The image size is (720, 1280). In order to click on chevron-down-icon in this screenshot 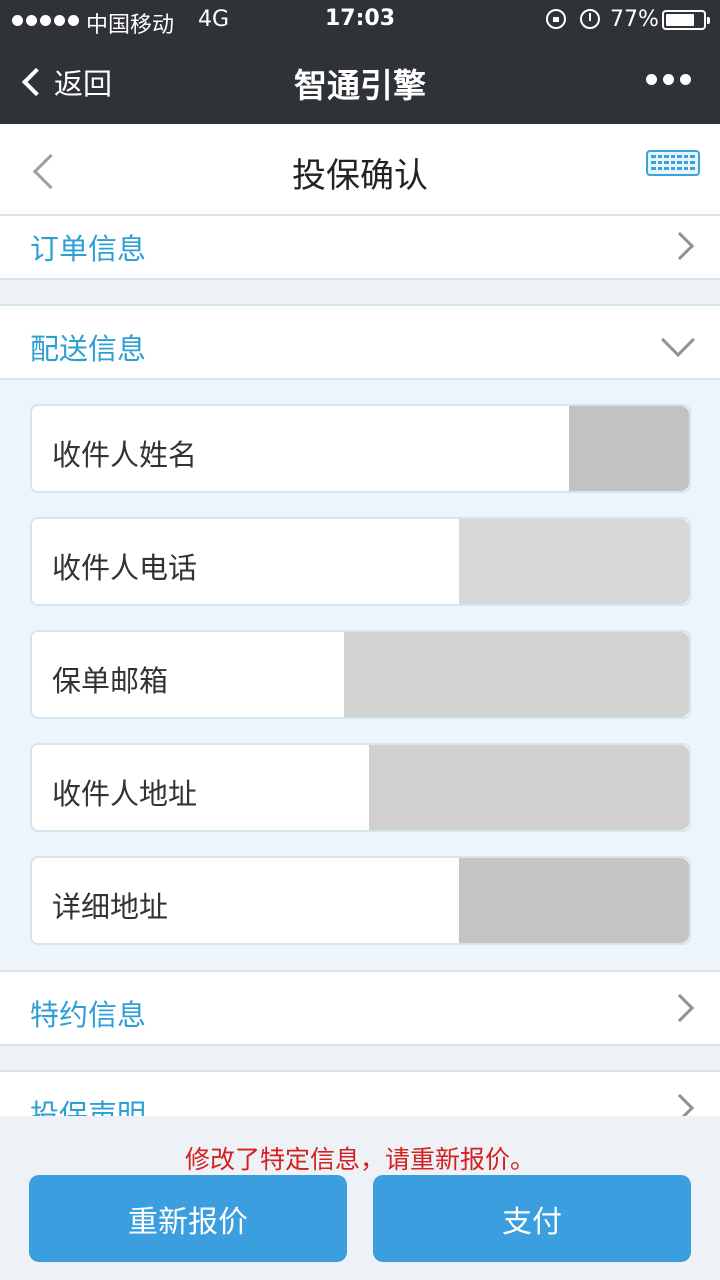, I will do `click(678, 340)`.